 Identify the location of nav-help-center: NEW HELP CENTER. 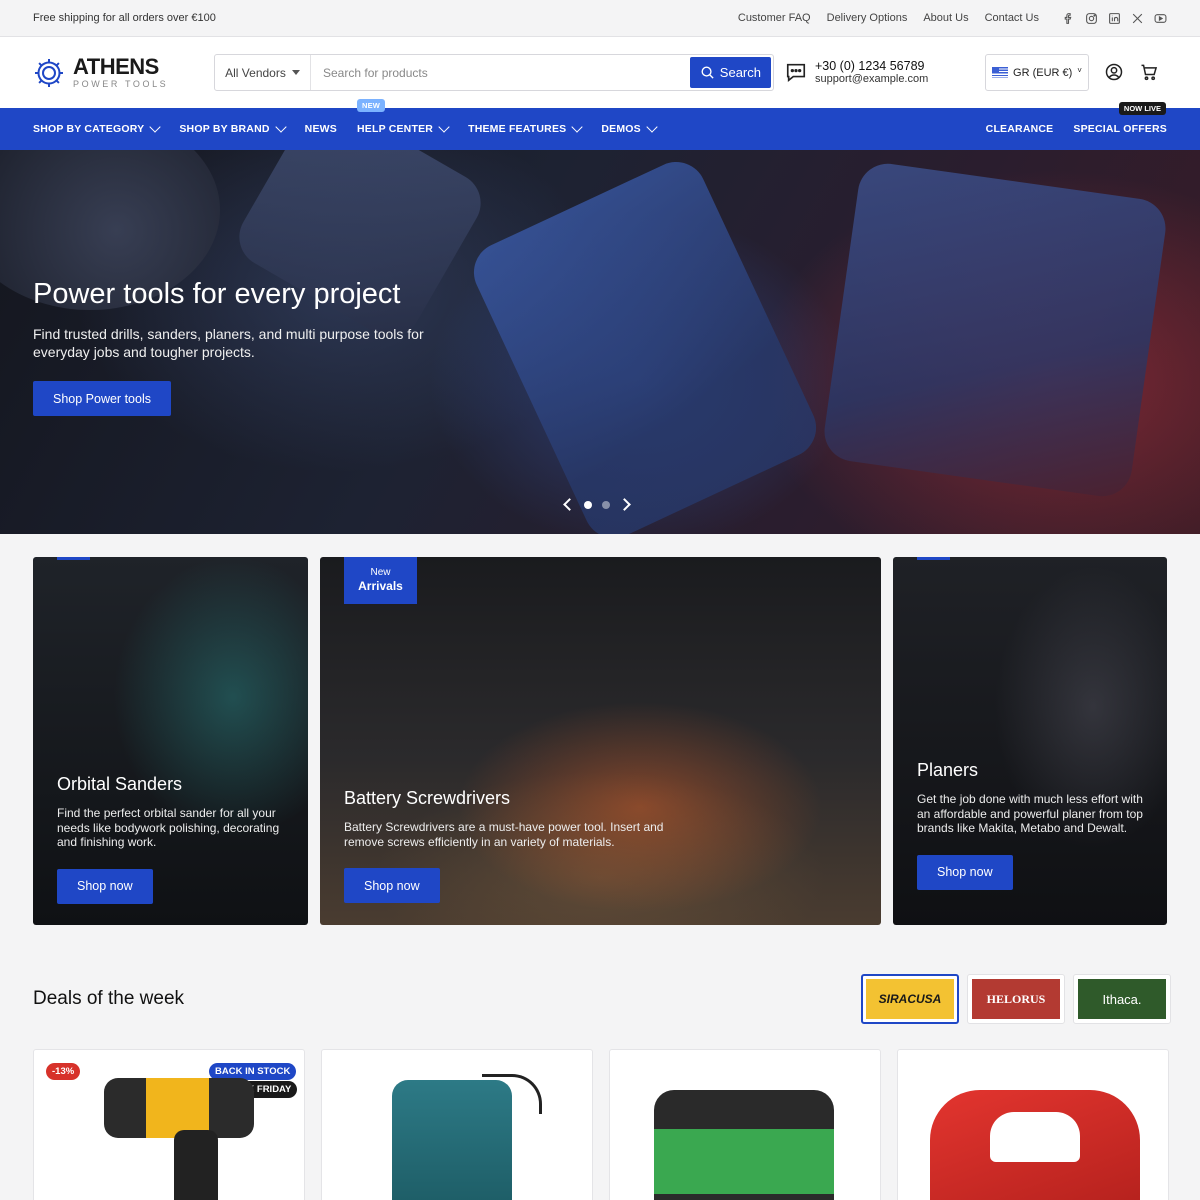
(403, 117).